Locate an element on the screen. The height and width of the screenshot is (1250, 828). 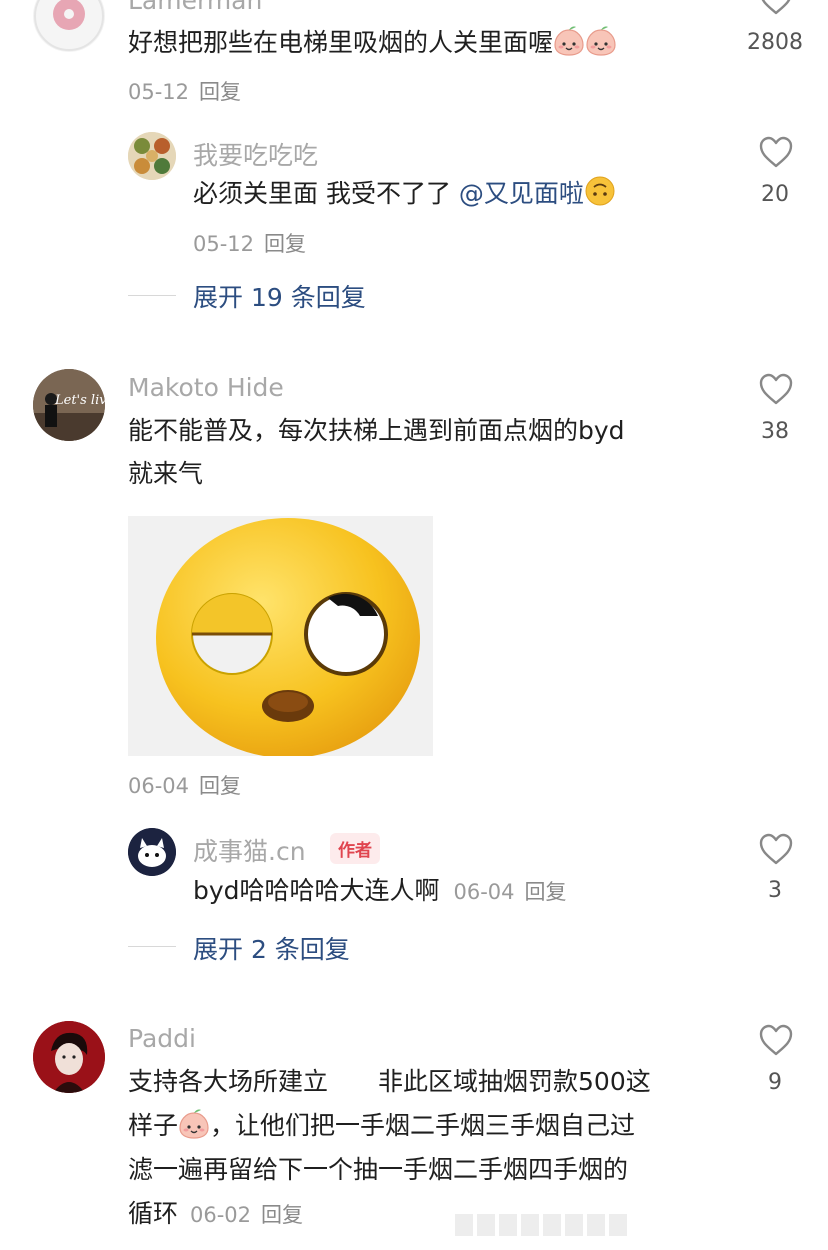
avatar-food is located at coordinates (152, 156).